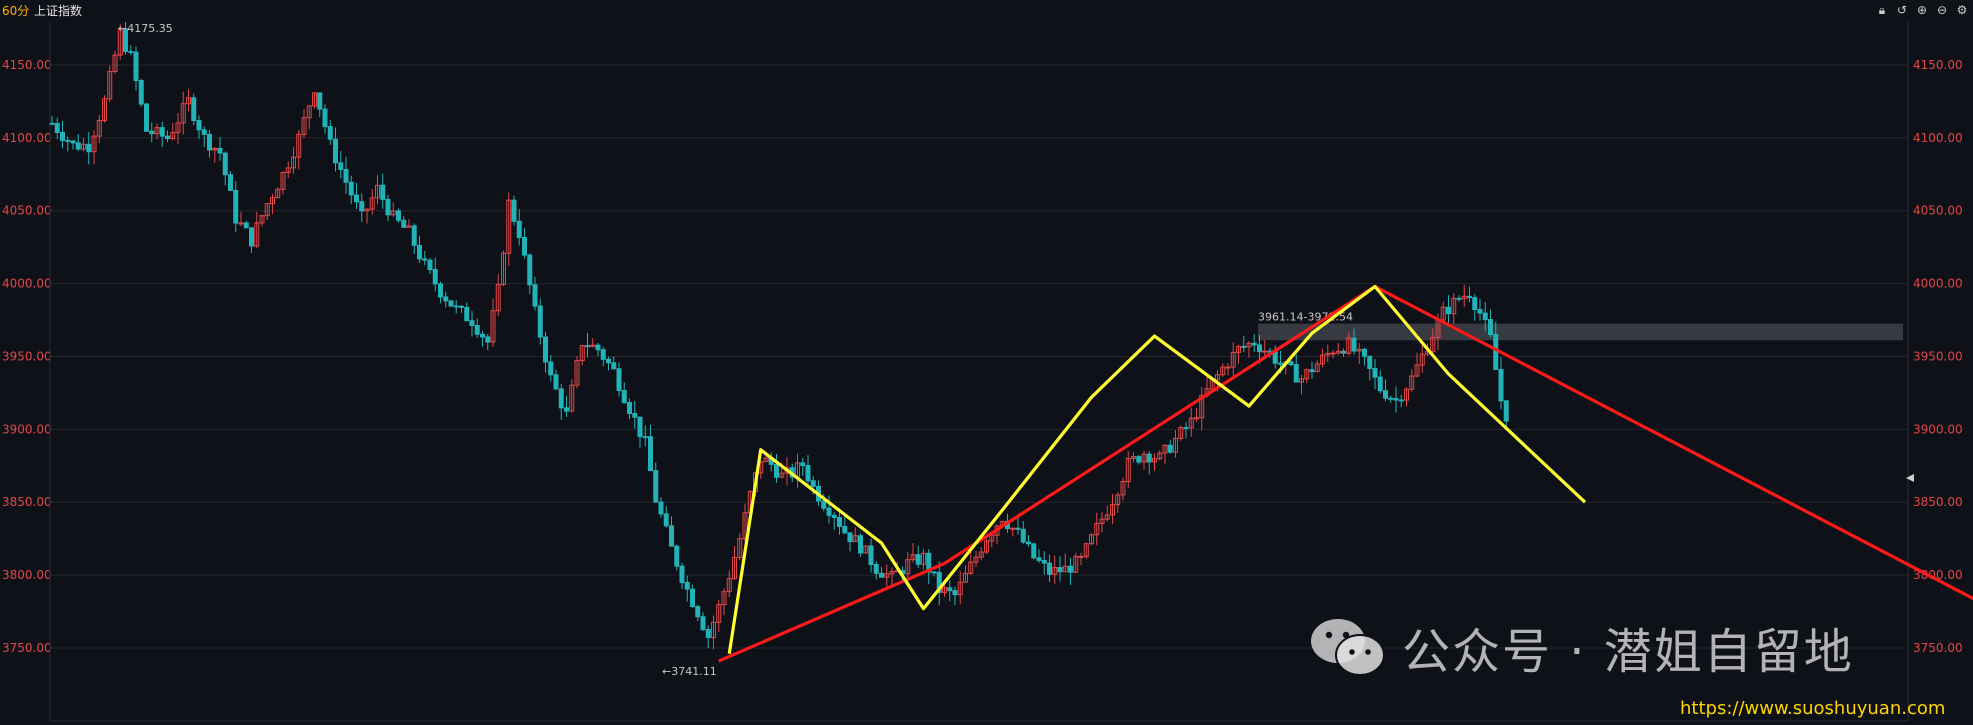 The width and height of the screenshot is (1973, 725). Describe the element at coordinates (27, 138) in the screenshot. I see `y-tick-label-left: 4100.00` at that location.